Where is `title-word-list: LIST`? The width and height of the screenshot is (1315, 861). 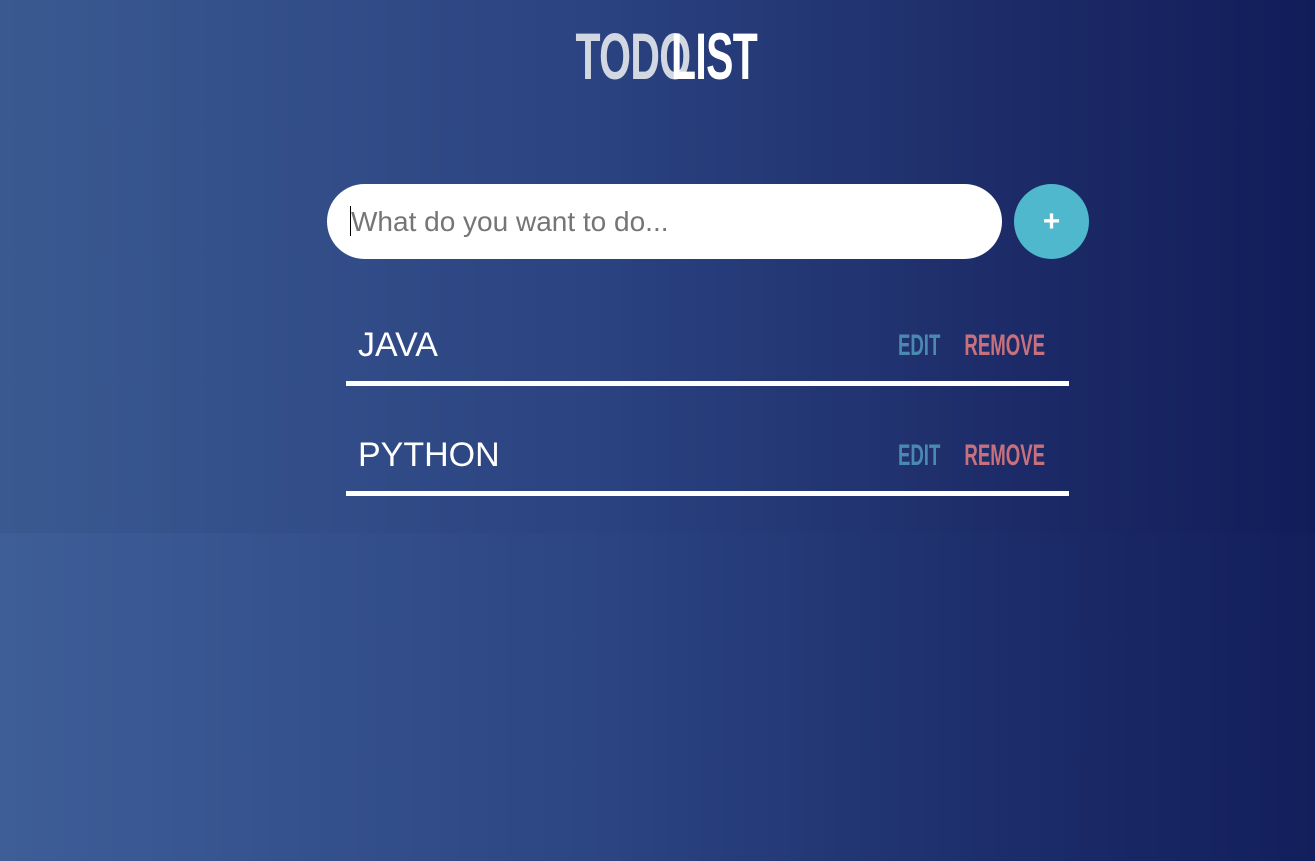 title-word-list: LIST is located at coordinates (714, 56).